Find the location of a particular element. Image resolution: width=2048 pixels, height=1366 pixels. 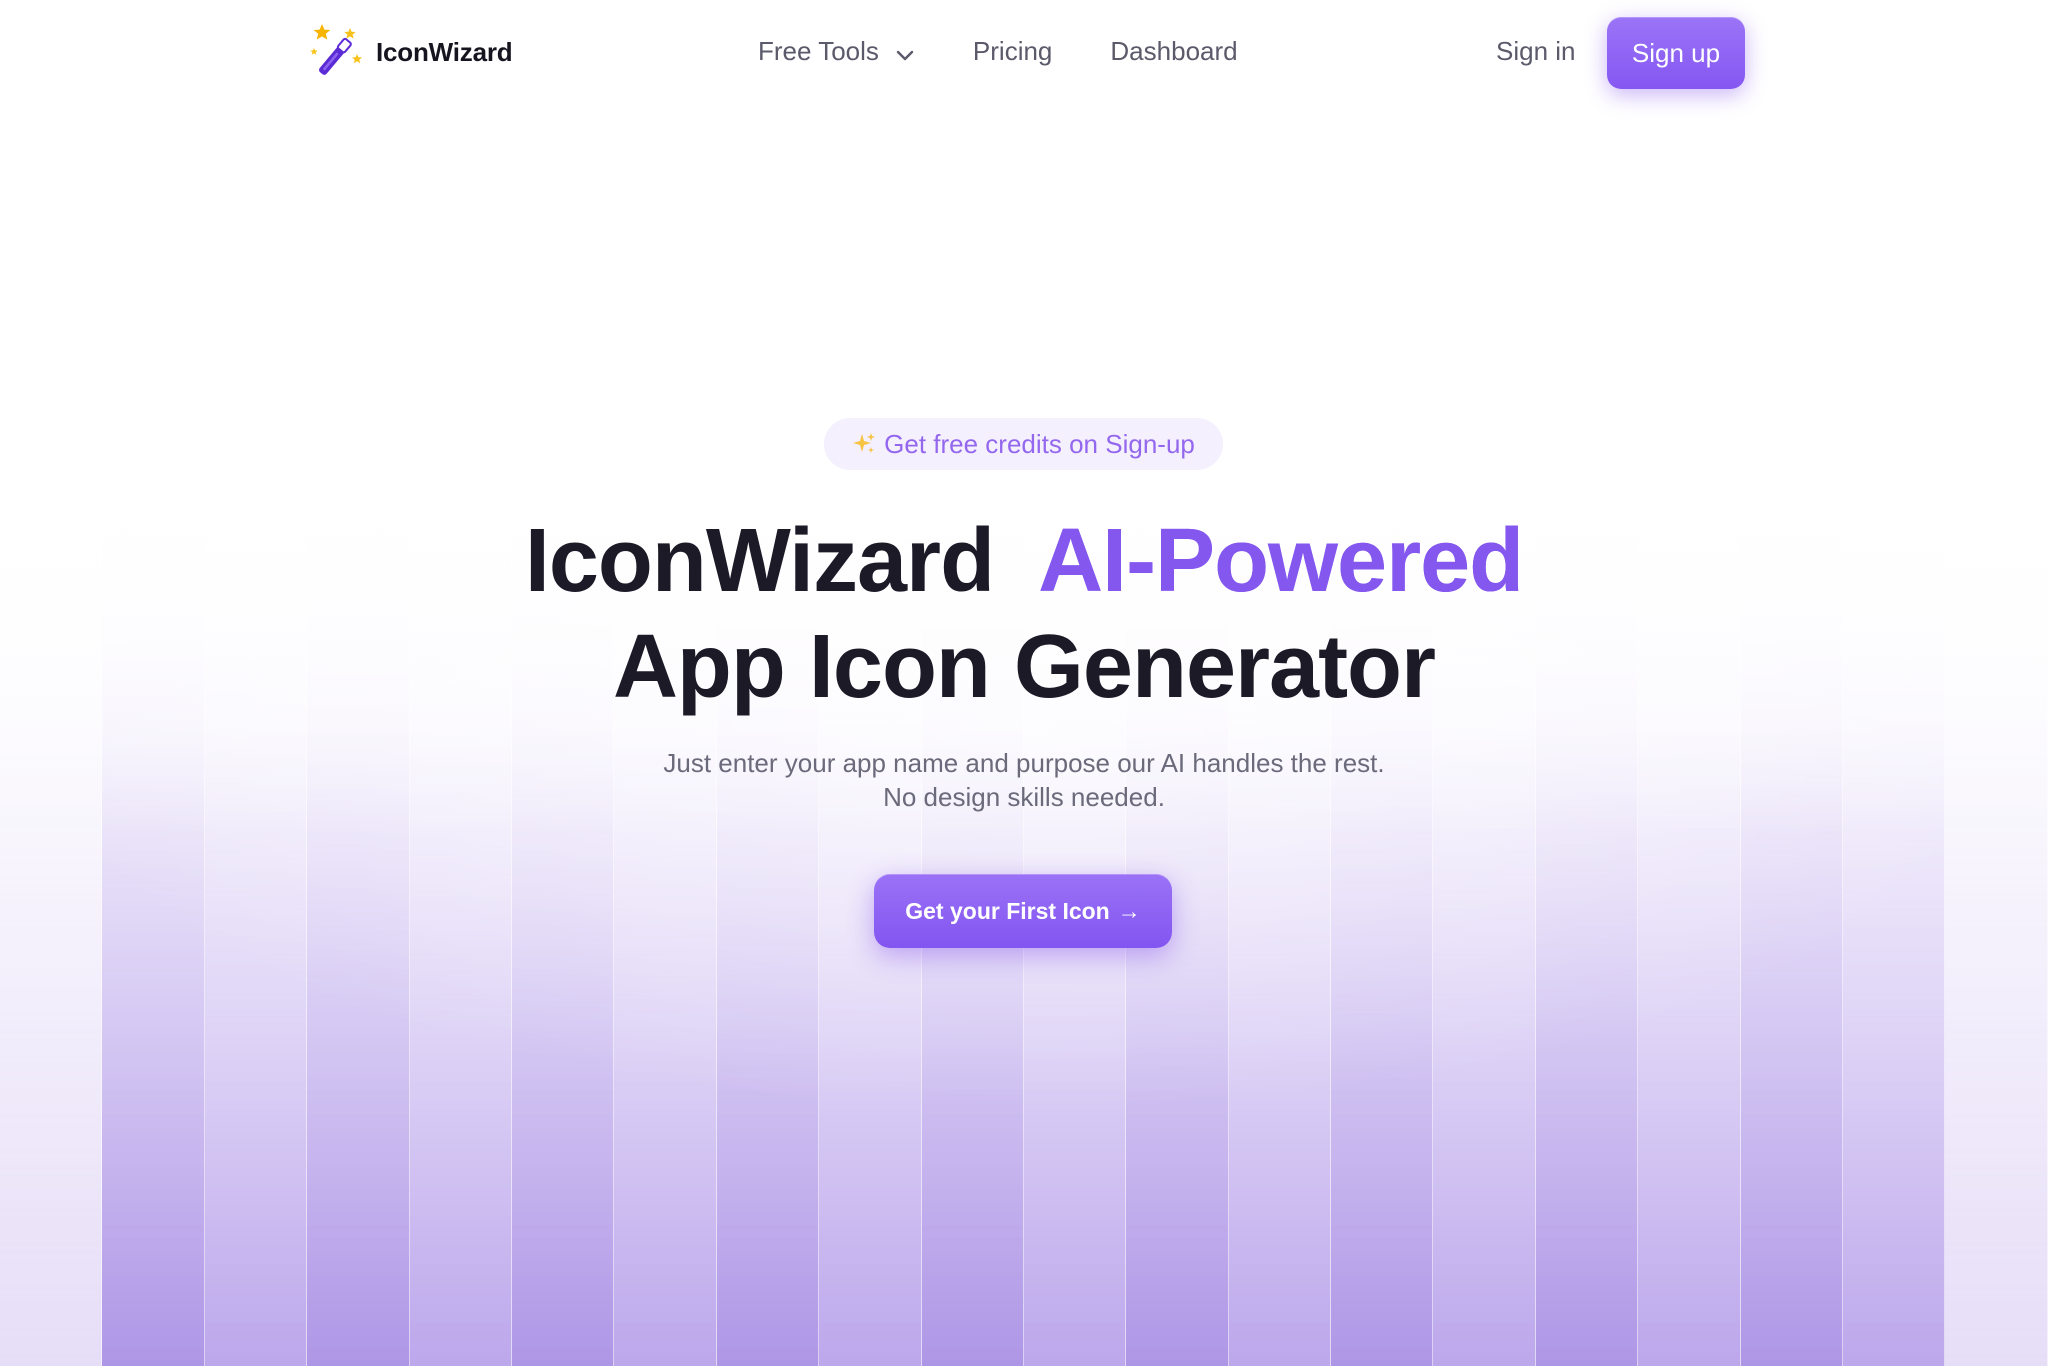

sparkles-icon is located at coordinates (864, 444).